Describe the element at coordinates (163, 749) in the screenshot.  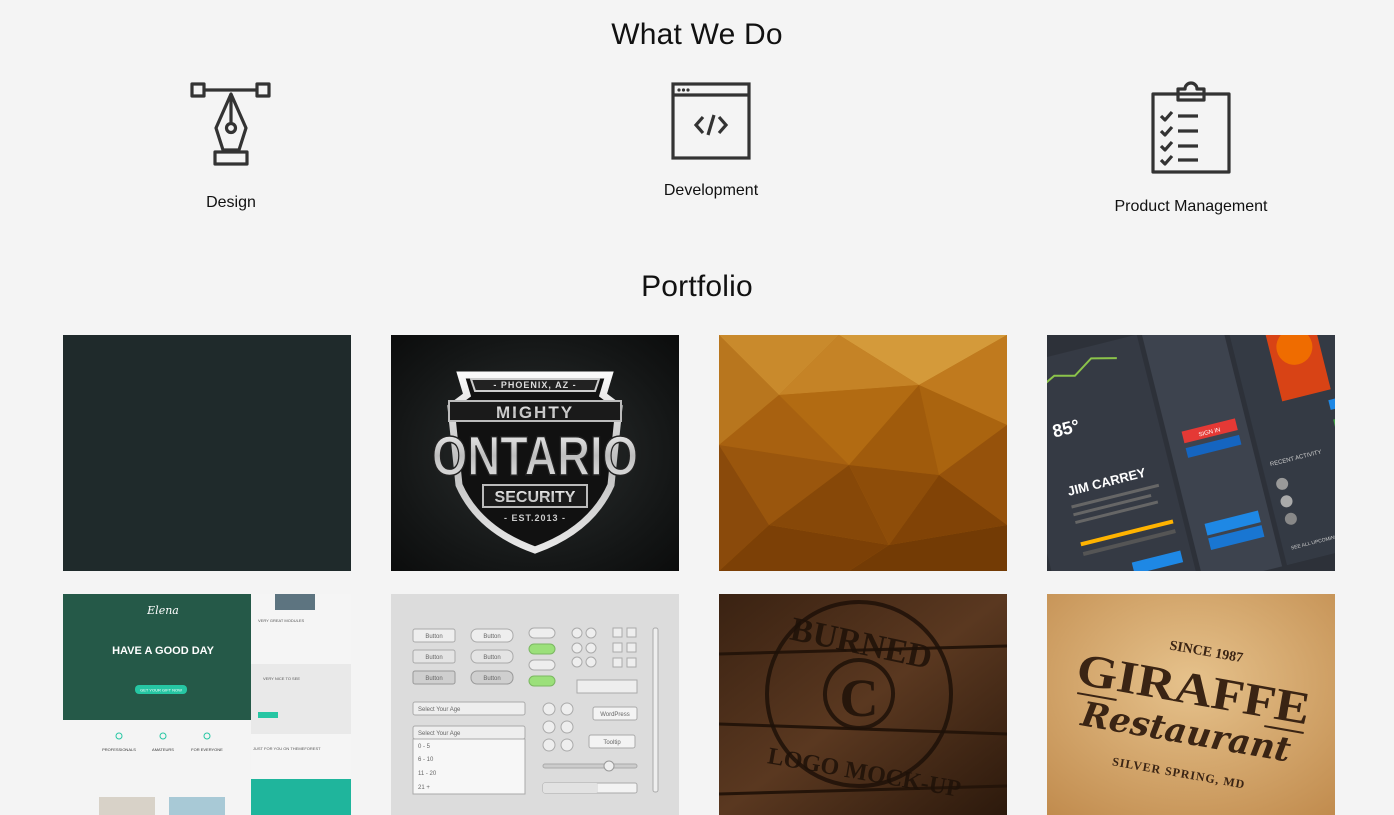
I see `elena-col2-text: AMATEURS` at that location.